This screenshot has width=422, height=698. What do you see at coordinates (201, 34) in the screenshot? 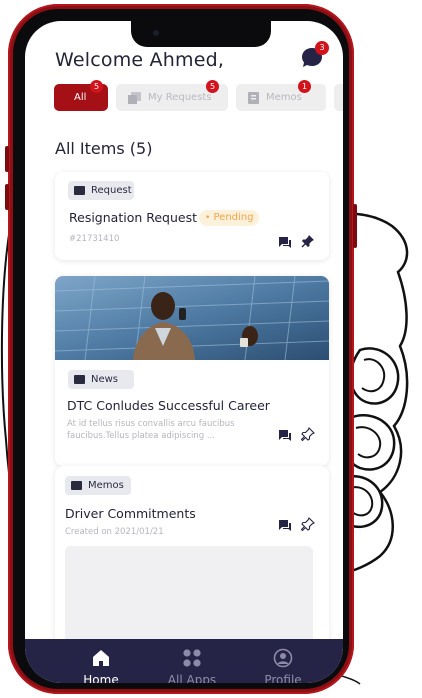
I see `notch` at bounding box center [201, 34].